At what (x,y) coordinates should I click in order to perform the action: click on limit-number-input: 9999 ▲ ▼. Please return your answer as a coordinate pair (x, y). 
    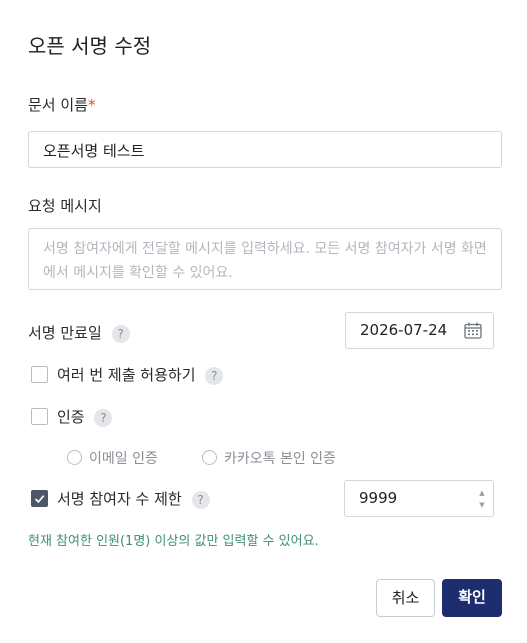
    Looking at the image, I should click on (419, 498).